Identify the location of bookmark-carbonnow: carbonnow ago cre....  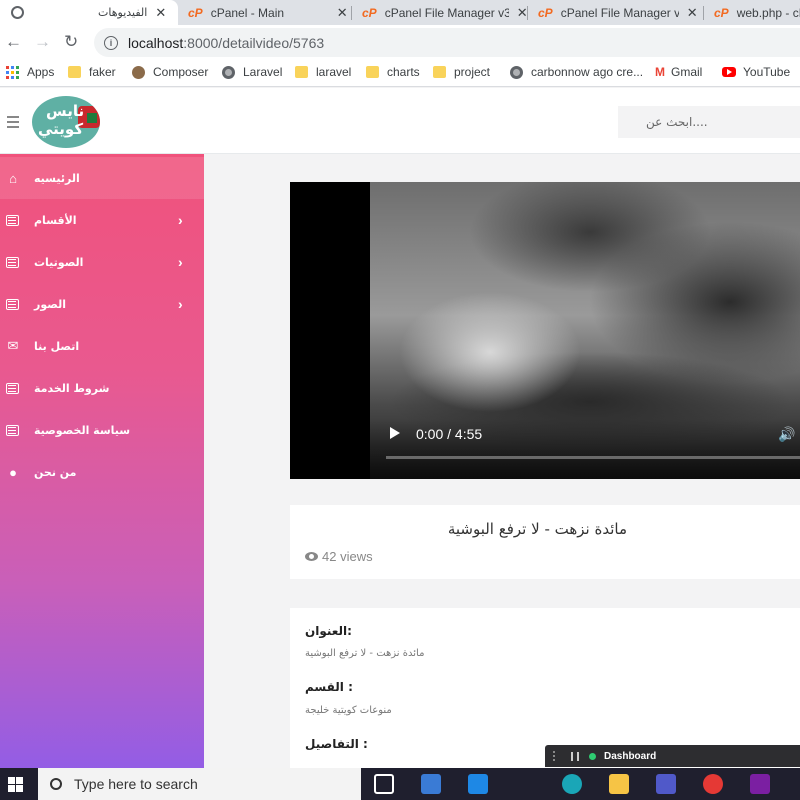
(576, 72).